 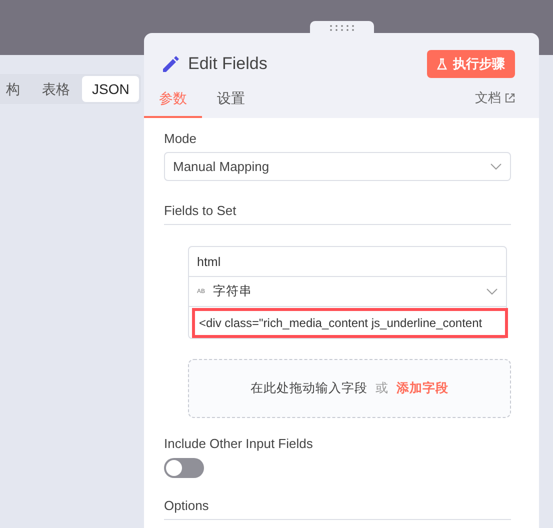 What do you see at coordinates (347, 262) in the screenshot?
I see `field-name-input: html` at bounding box center [347, 262].